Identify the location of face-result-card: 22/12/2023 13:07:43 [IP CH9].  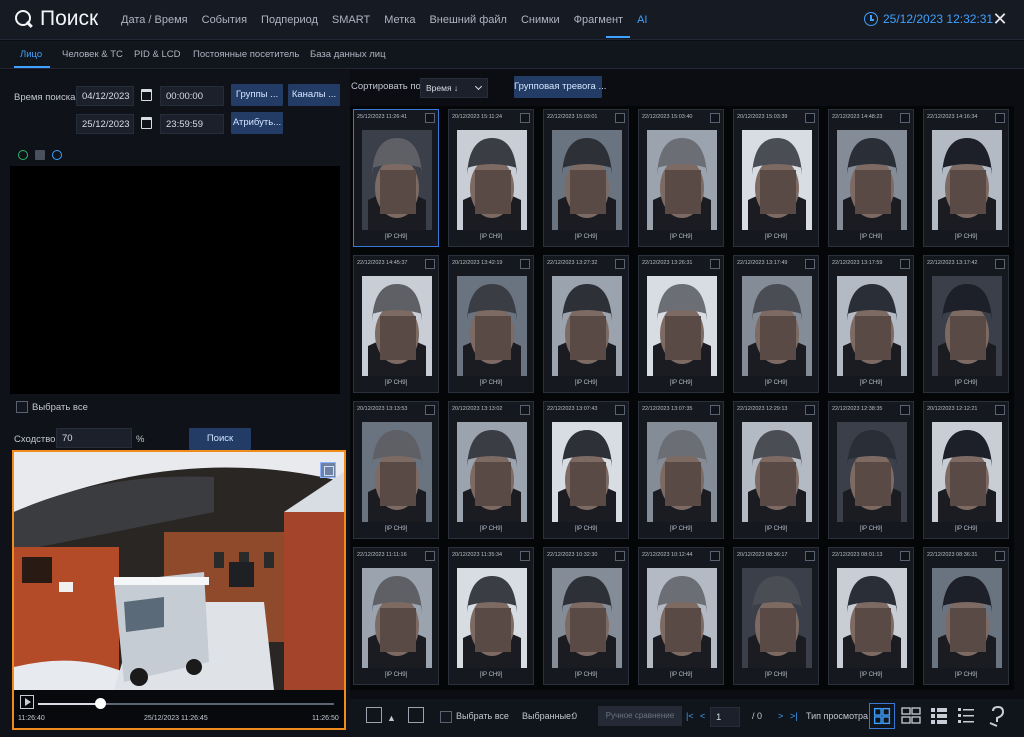
(586, 470).